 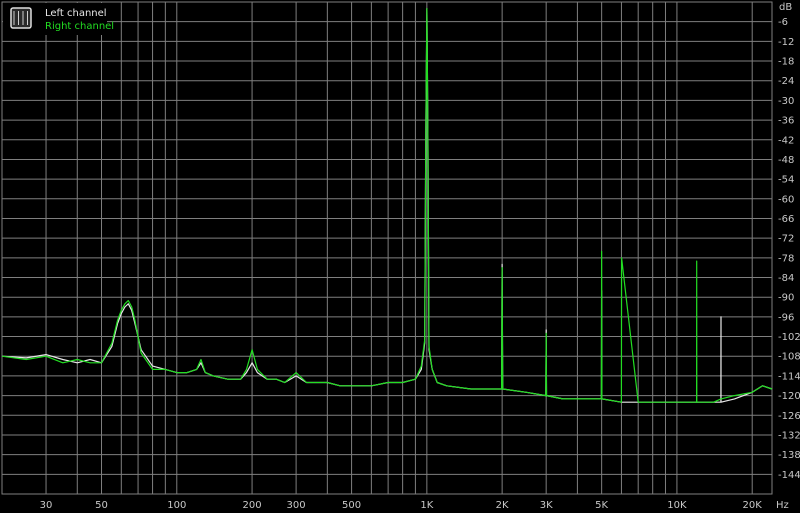 What do you see at coordinates (176, 505) in the screenshot?
I see `x-tick-label: 100` at bounding box center [176, 505].